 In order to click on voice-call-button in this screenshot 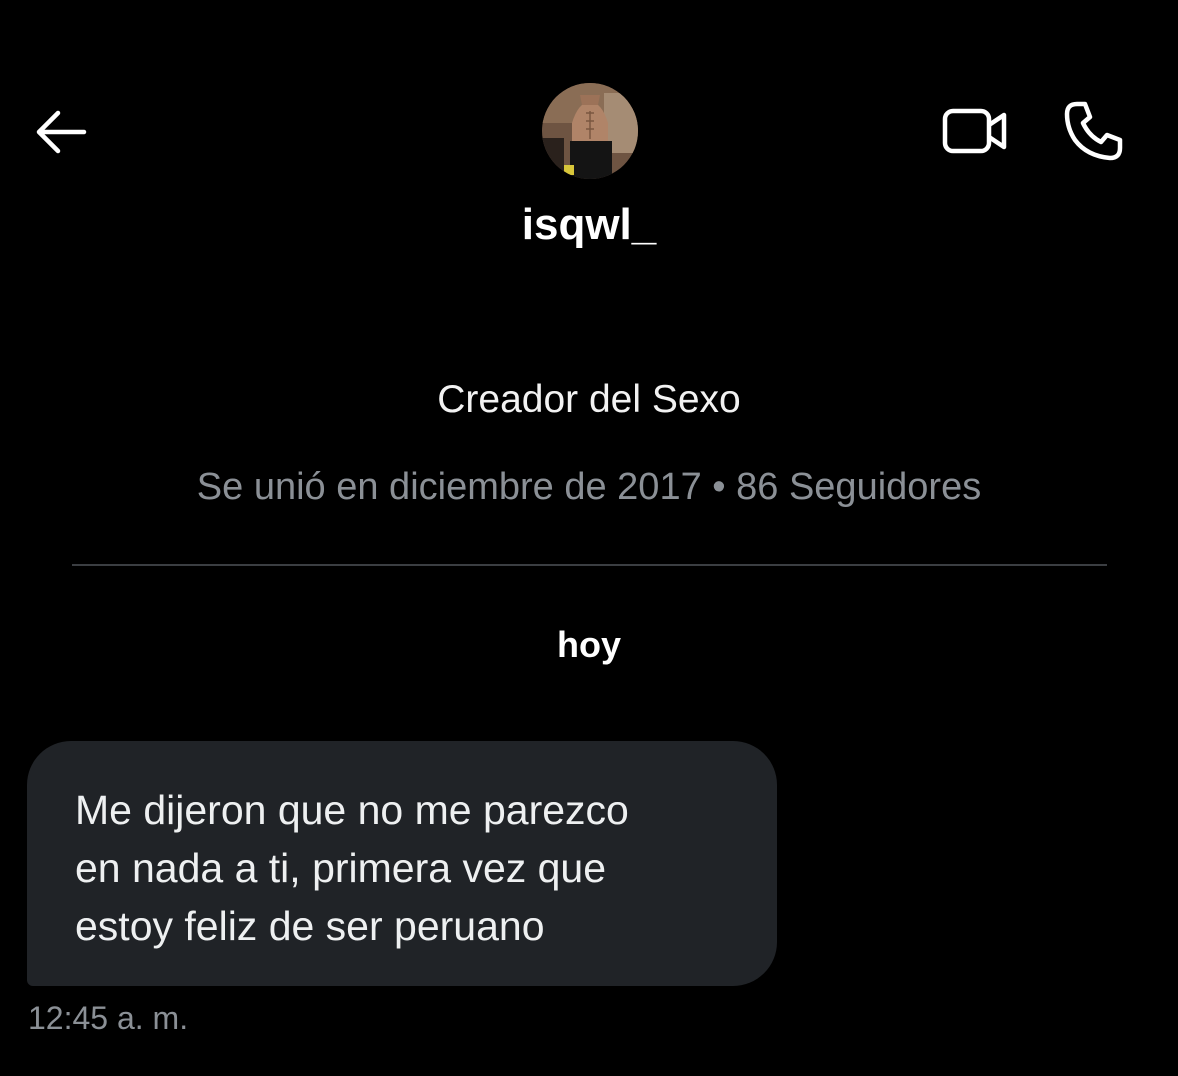, I will do `click(1095, 131)`.